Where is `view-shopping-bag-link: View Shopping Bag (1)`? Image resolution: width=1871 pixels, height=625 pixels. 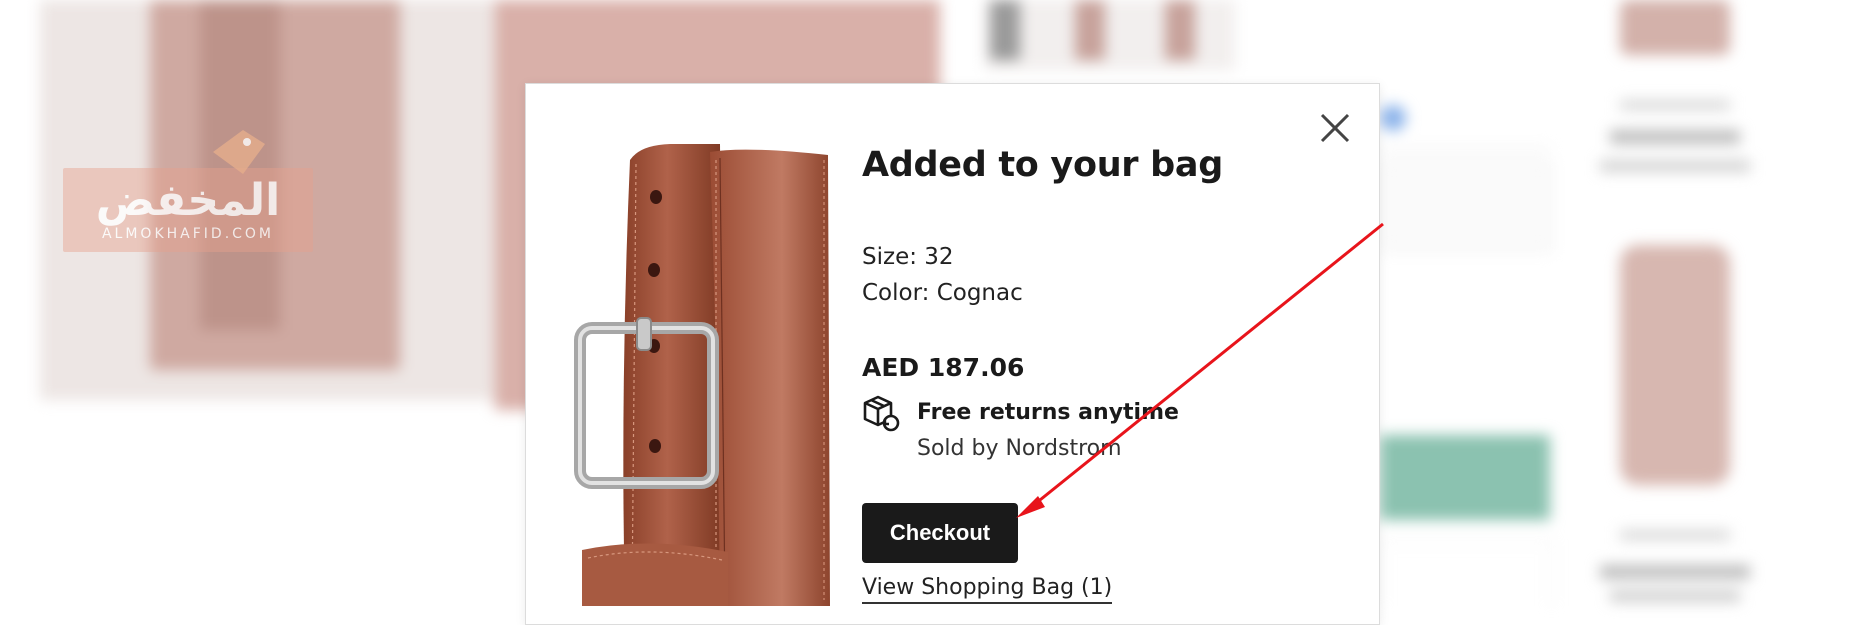
view-shopping-bag-link: View Shopping Bag (1) is located at coordinates (987, 589).